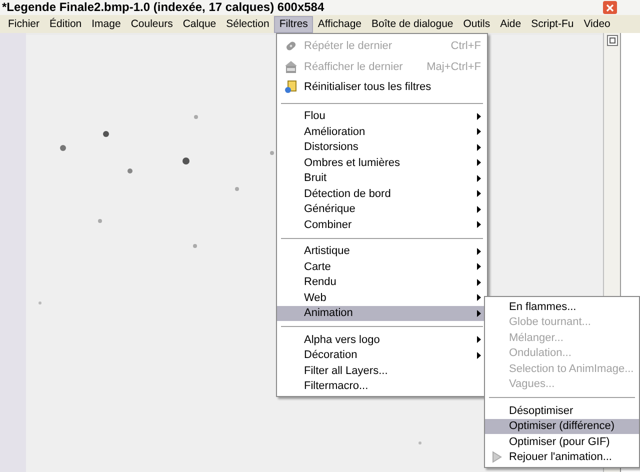 The height and width of the screenshot is (472, 640). I want to click on menu-item: Distorsions, so click(382, 147).